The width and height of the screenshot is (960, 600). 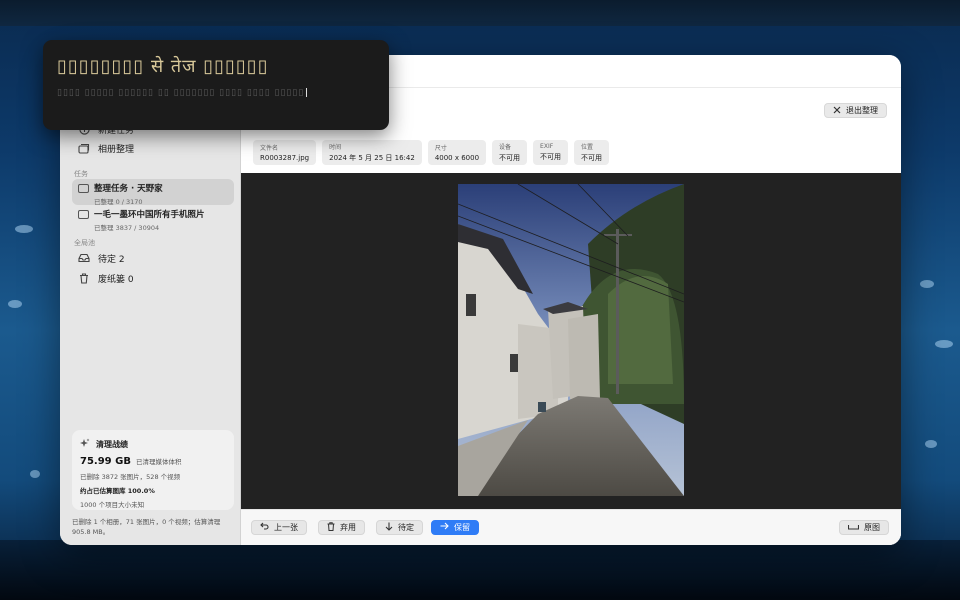 I want to click on meta-time: 时间 2024 年 5 月 25 日 16:42, so click(x=372, y=152).